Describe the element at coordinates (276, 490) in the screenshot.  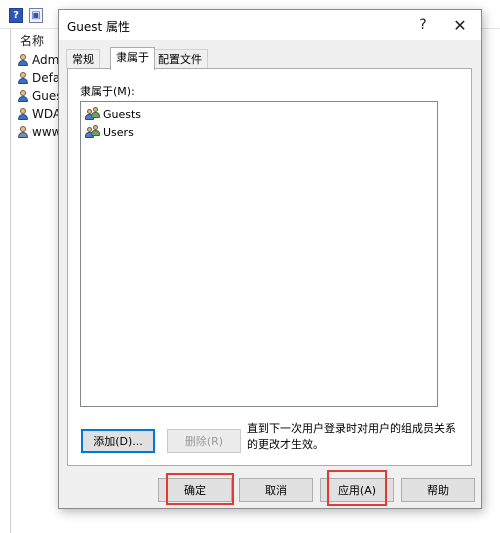
I see `cancel-button: 取消` at that location.